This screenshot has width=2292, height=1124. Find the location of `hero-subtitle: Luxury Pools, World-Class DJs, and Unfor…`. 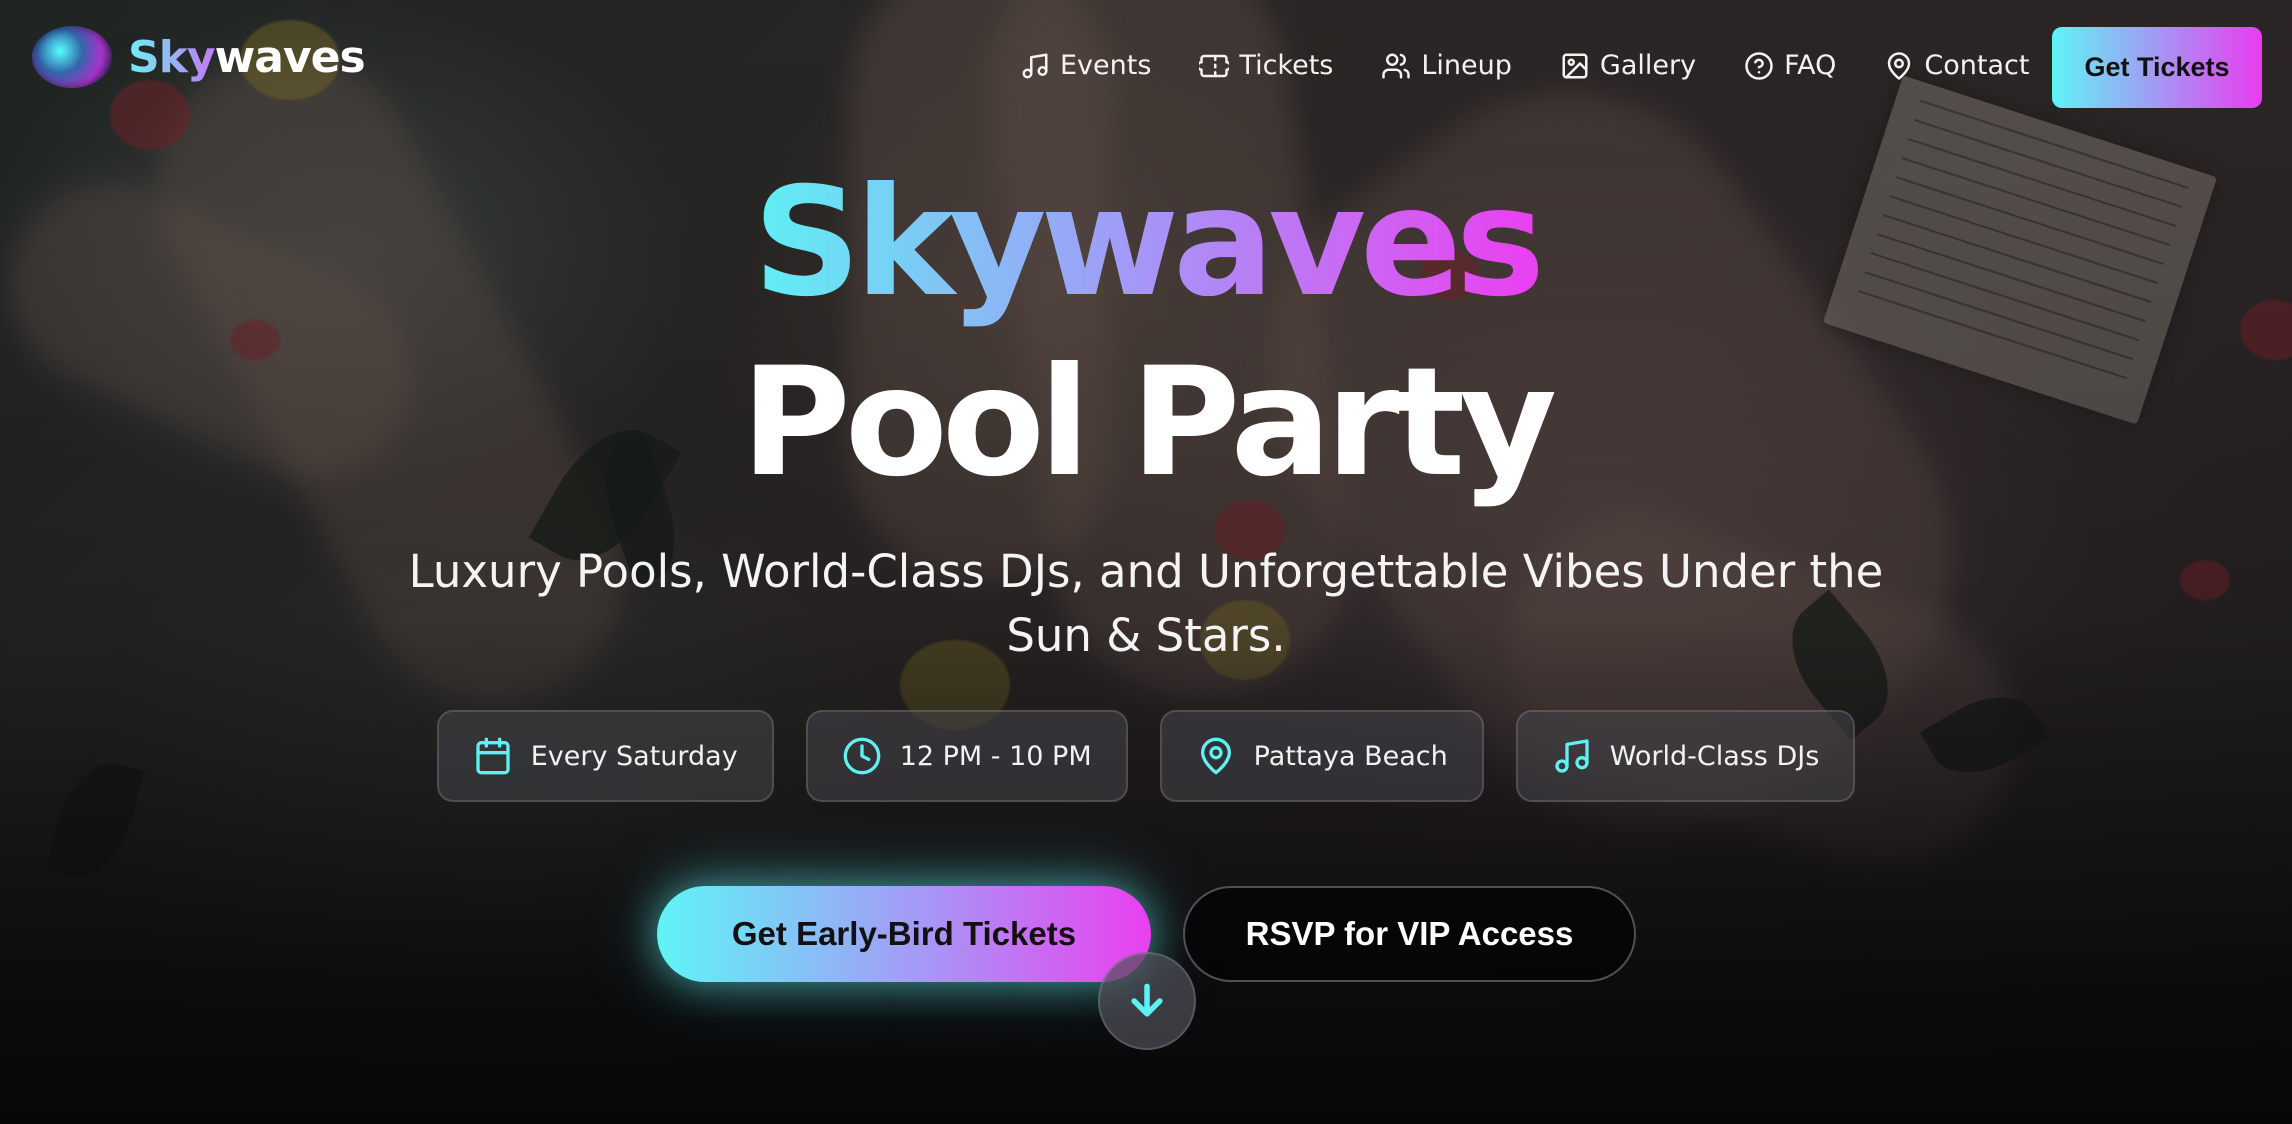

hero-subtitle: Luxury Pools, World-Class DJs, and Unfor… is located at coordinates (1146, 603).